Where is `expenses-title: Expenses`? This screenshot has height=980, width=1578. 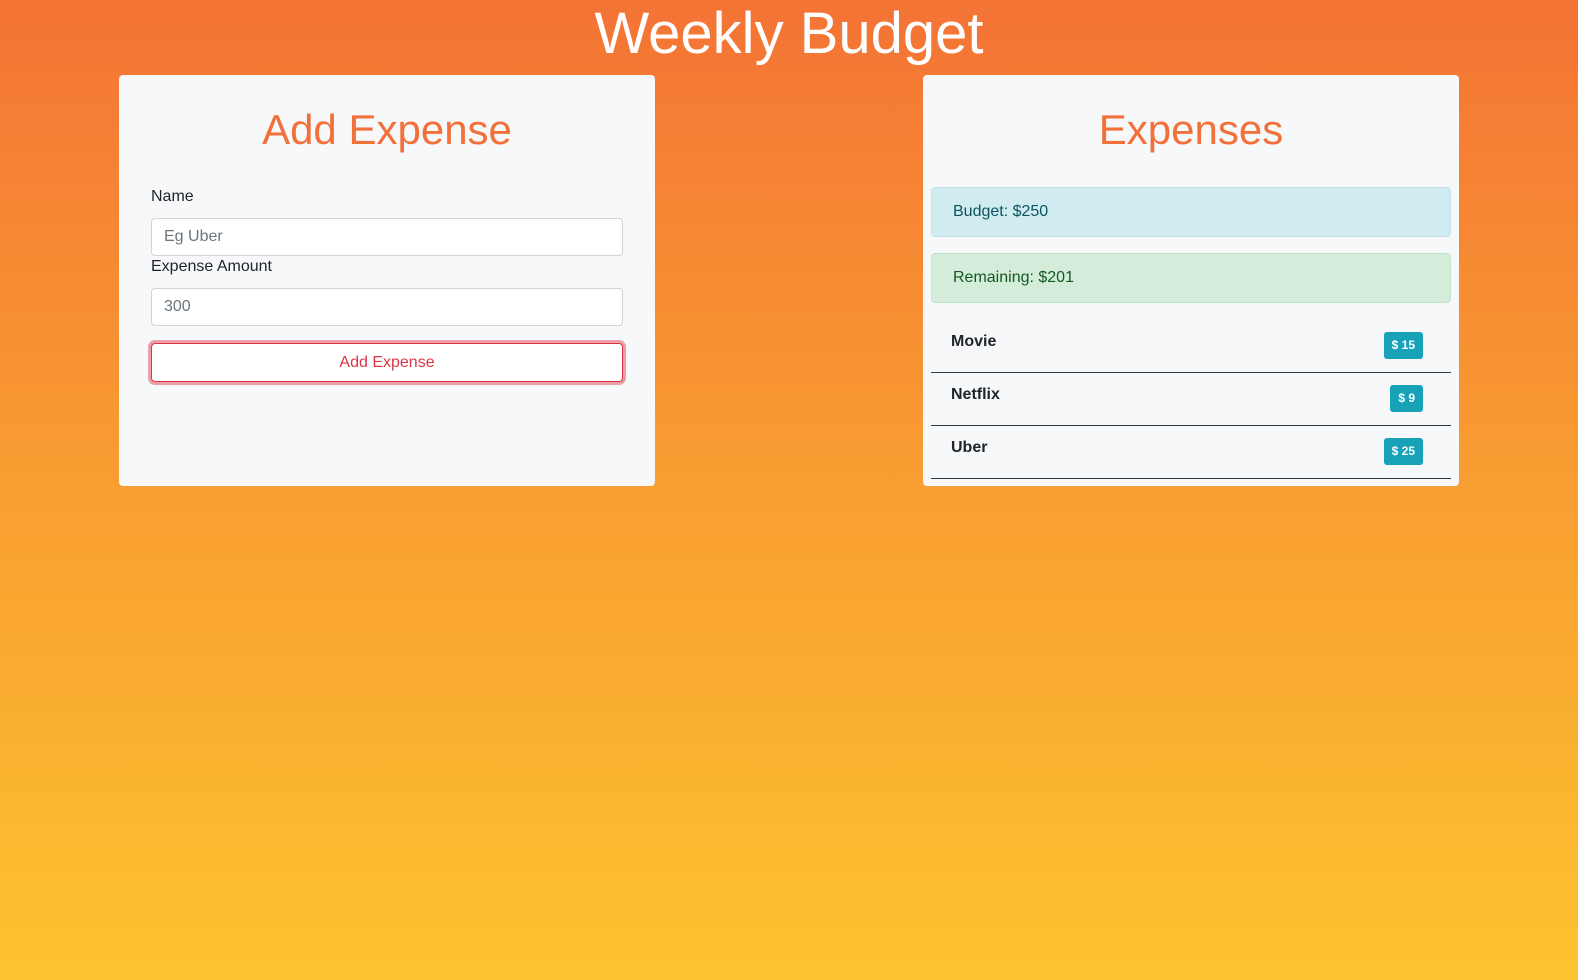 expenses-title: Expenses is located at coordinates (1191, 129).